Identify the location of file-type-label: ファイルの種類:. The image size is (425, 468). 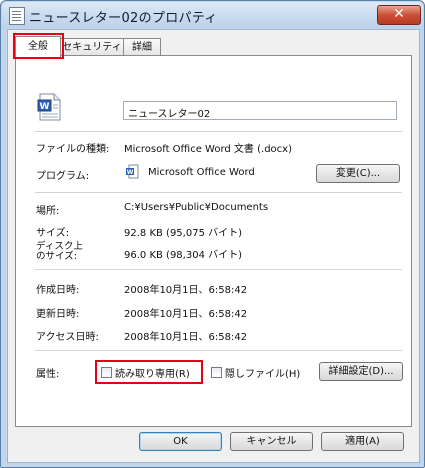
(73, 149).